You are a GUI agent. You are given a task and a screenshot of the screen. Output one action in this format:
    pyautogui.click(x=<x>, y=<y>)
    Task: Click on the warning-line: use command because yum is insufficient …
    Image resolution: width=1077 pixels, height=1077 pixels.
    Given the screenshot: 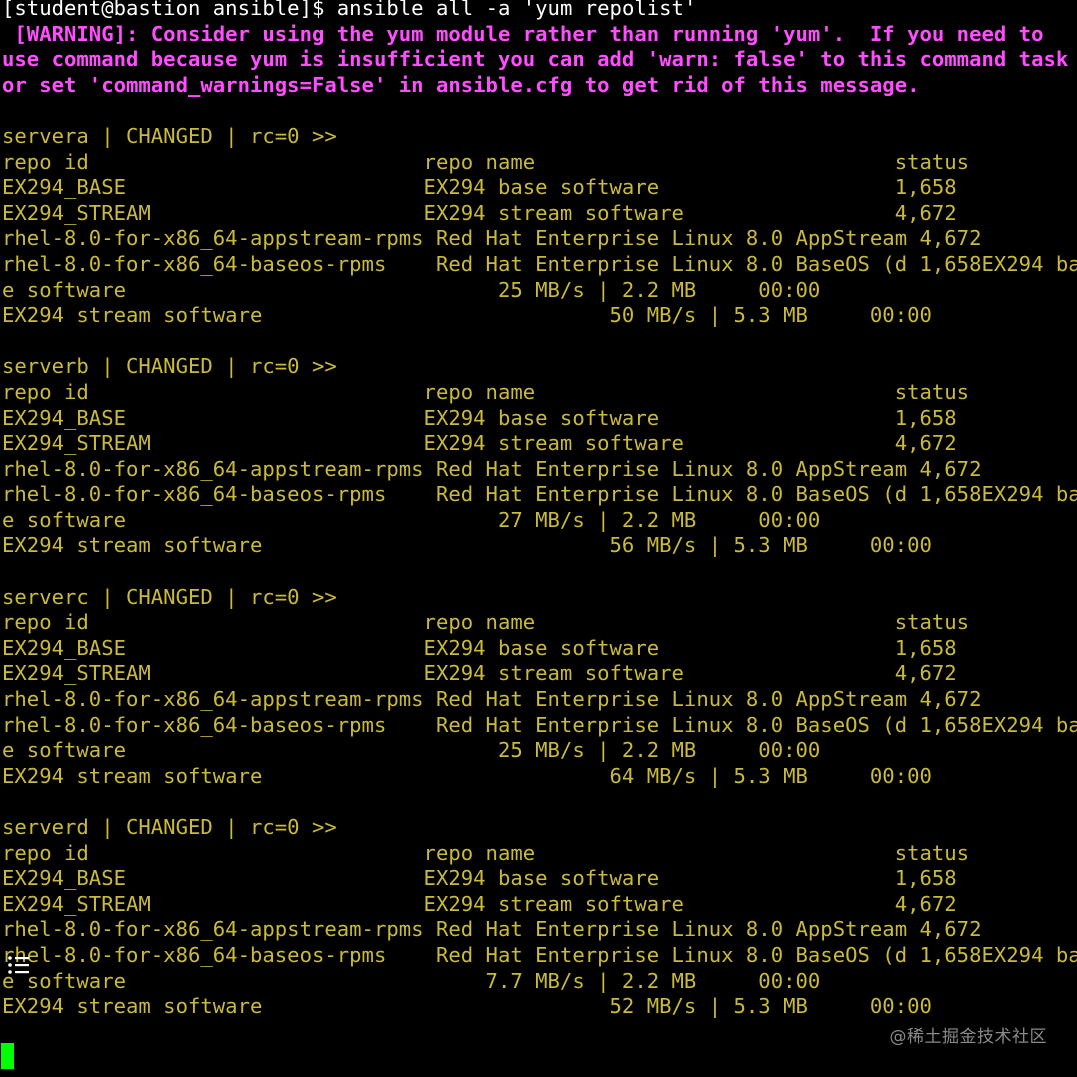 What is the action you would take?
    pyautogui.click(x=535, y=59)
    